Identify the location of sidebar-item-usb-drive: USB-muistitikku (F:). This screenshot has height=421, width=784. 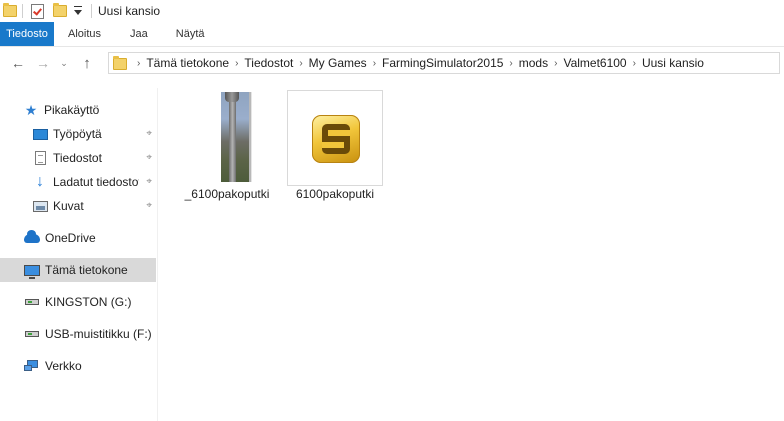
(78, 334).